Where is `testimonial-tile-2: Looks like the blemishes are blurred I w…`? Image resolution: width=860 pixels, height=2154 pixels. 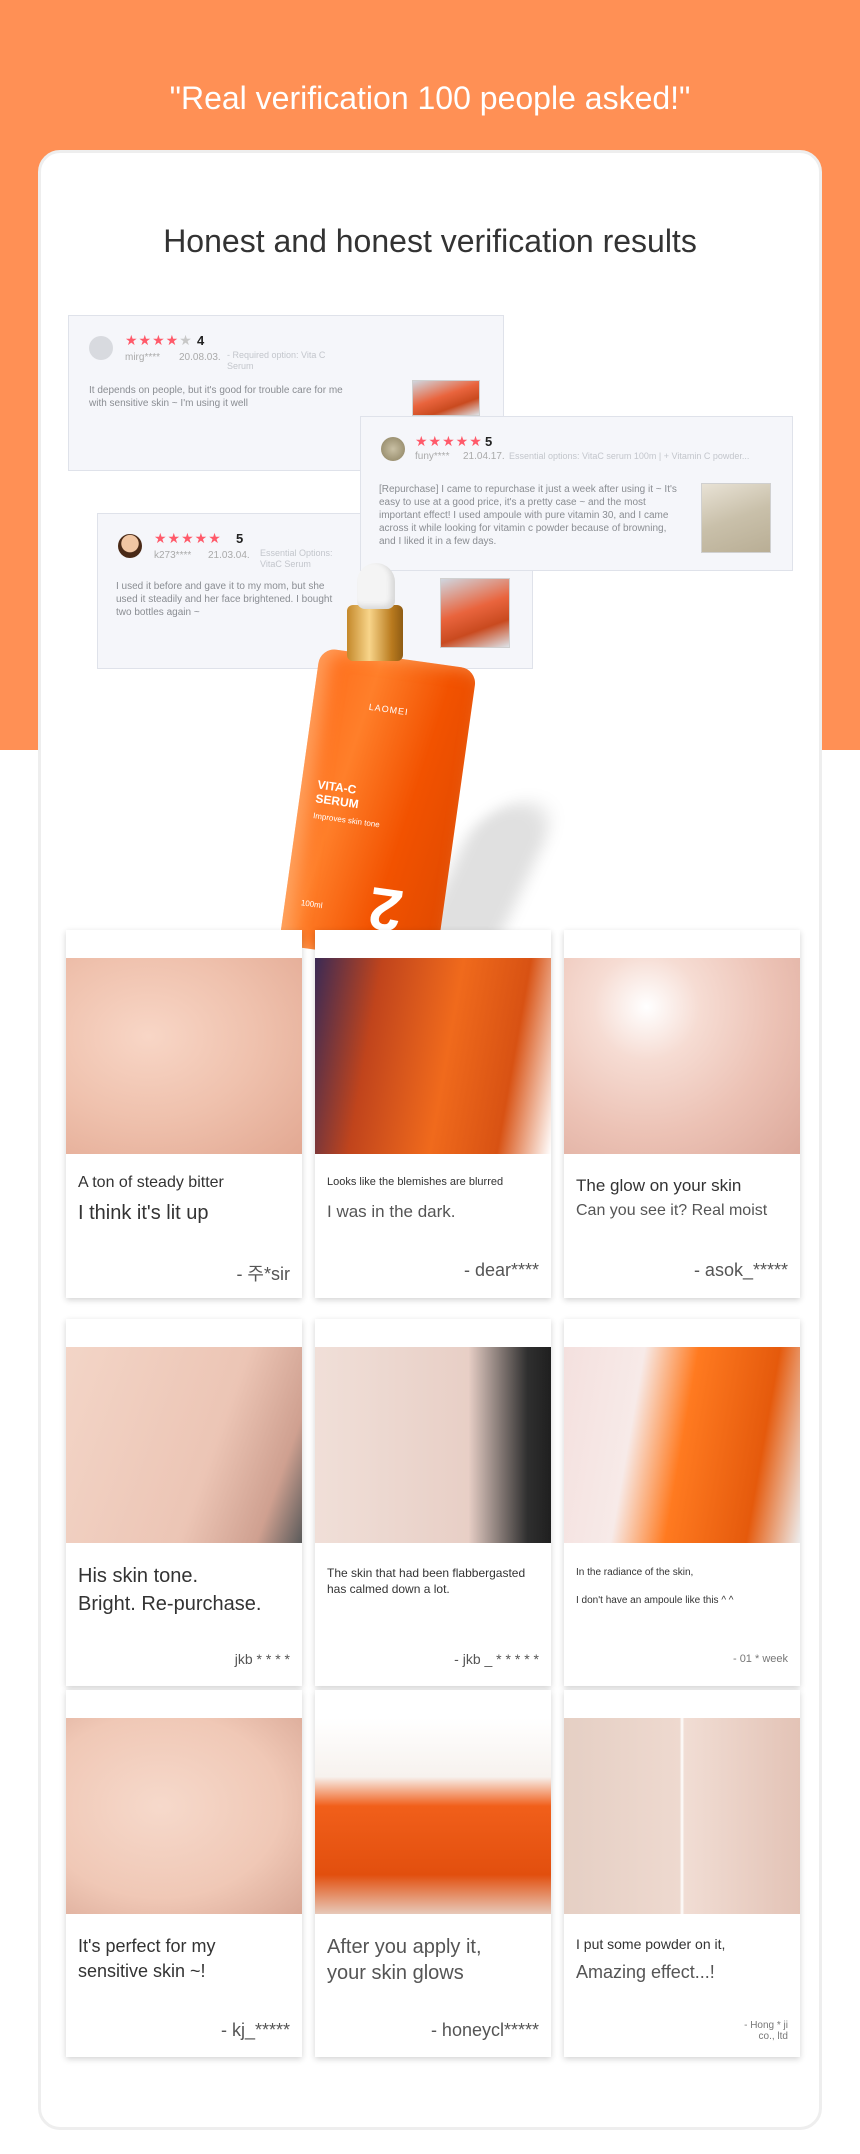
testimonial-tile-2: Looks like the blemishes are blurred I w… is located at coordinates (433, 1114).